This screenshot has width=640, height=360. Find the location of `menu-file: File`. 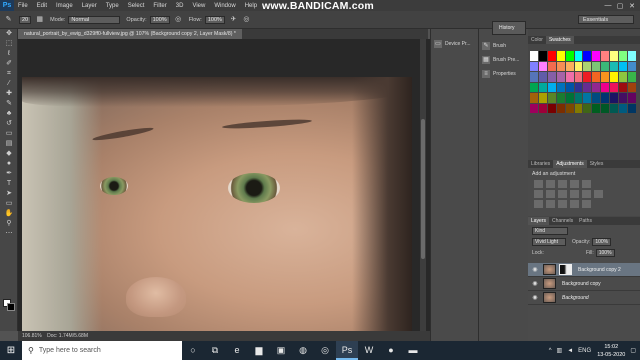

menu-file: File is located at coordinates (23, 6).